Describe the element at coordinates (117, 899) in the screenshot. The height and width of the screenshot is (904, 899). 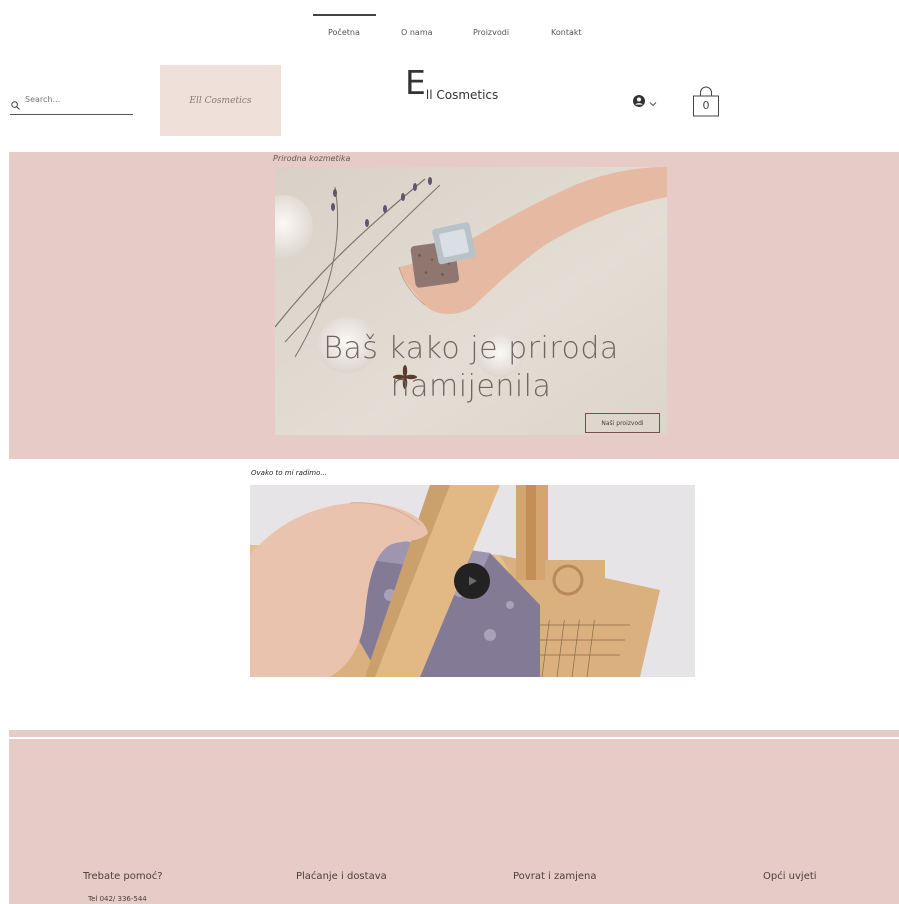
I see `footer-phone: Tel 042/ 336-544` at that location.